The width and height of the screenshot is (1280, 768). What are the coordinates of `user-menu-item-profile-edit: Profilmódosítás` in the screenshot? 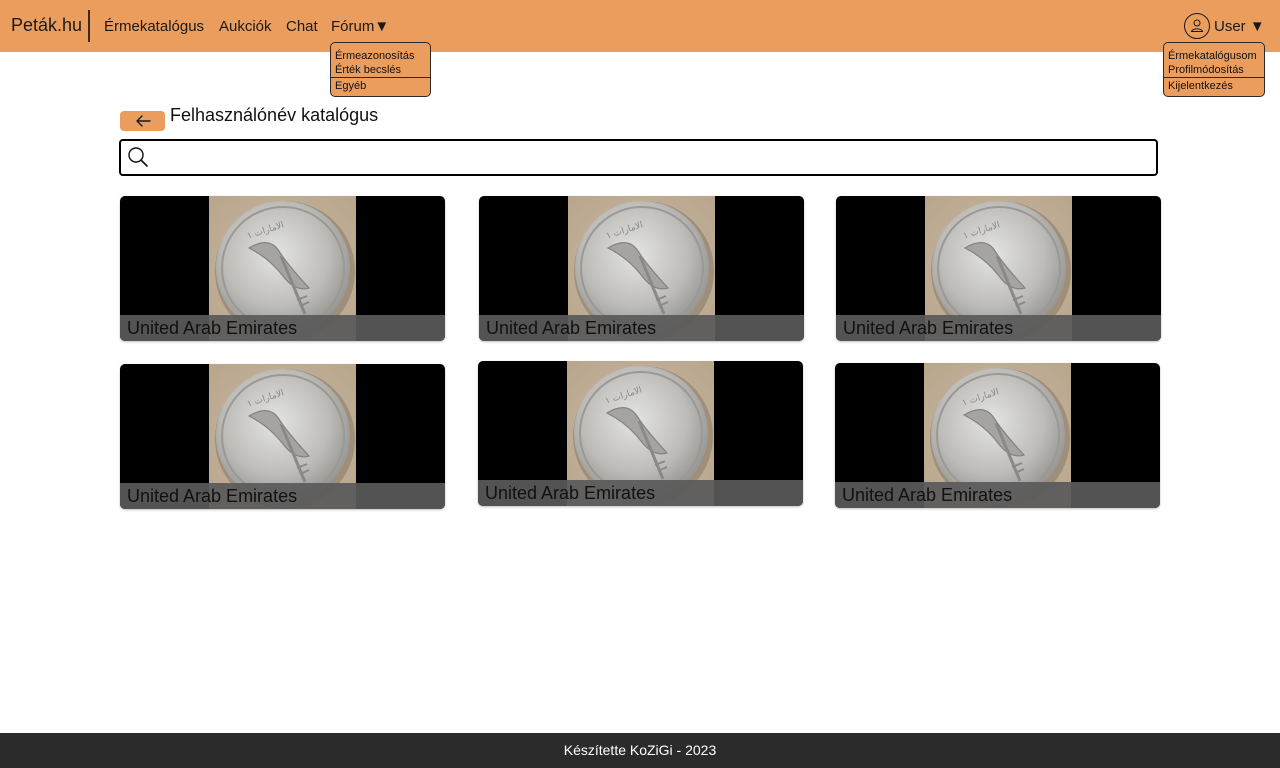 It's located at (1214, 70).